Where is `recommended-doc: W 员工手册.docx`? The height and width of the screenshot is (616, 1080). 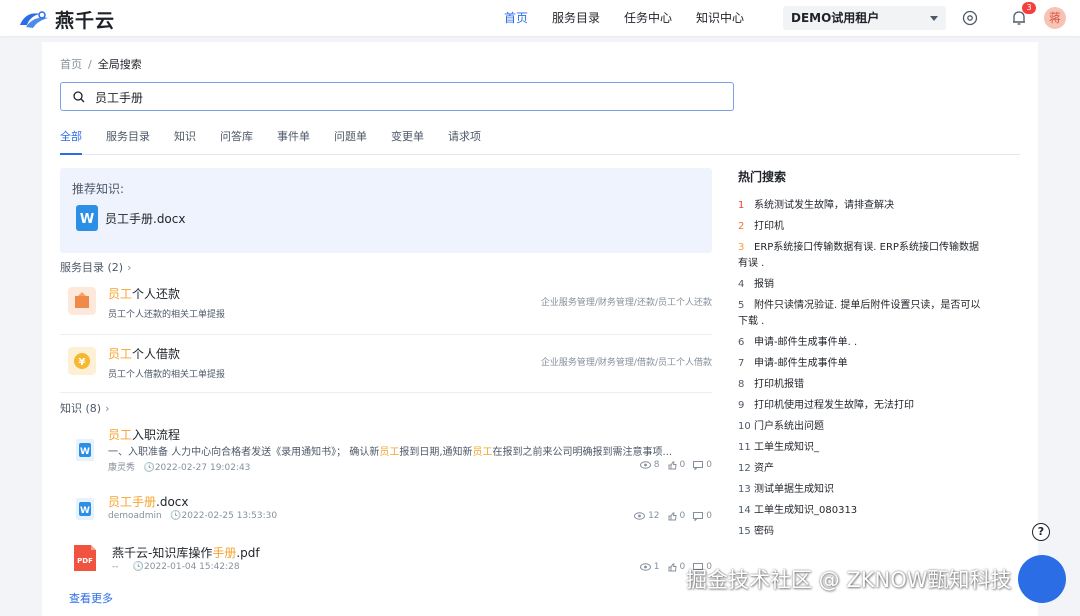
recommended-doc: W 员工手册.docx is located at coordinates (130, 218).